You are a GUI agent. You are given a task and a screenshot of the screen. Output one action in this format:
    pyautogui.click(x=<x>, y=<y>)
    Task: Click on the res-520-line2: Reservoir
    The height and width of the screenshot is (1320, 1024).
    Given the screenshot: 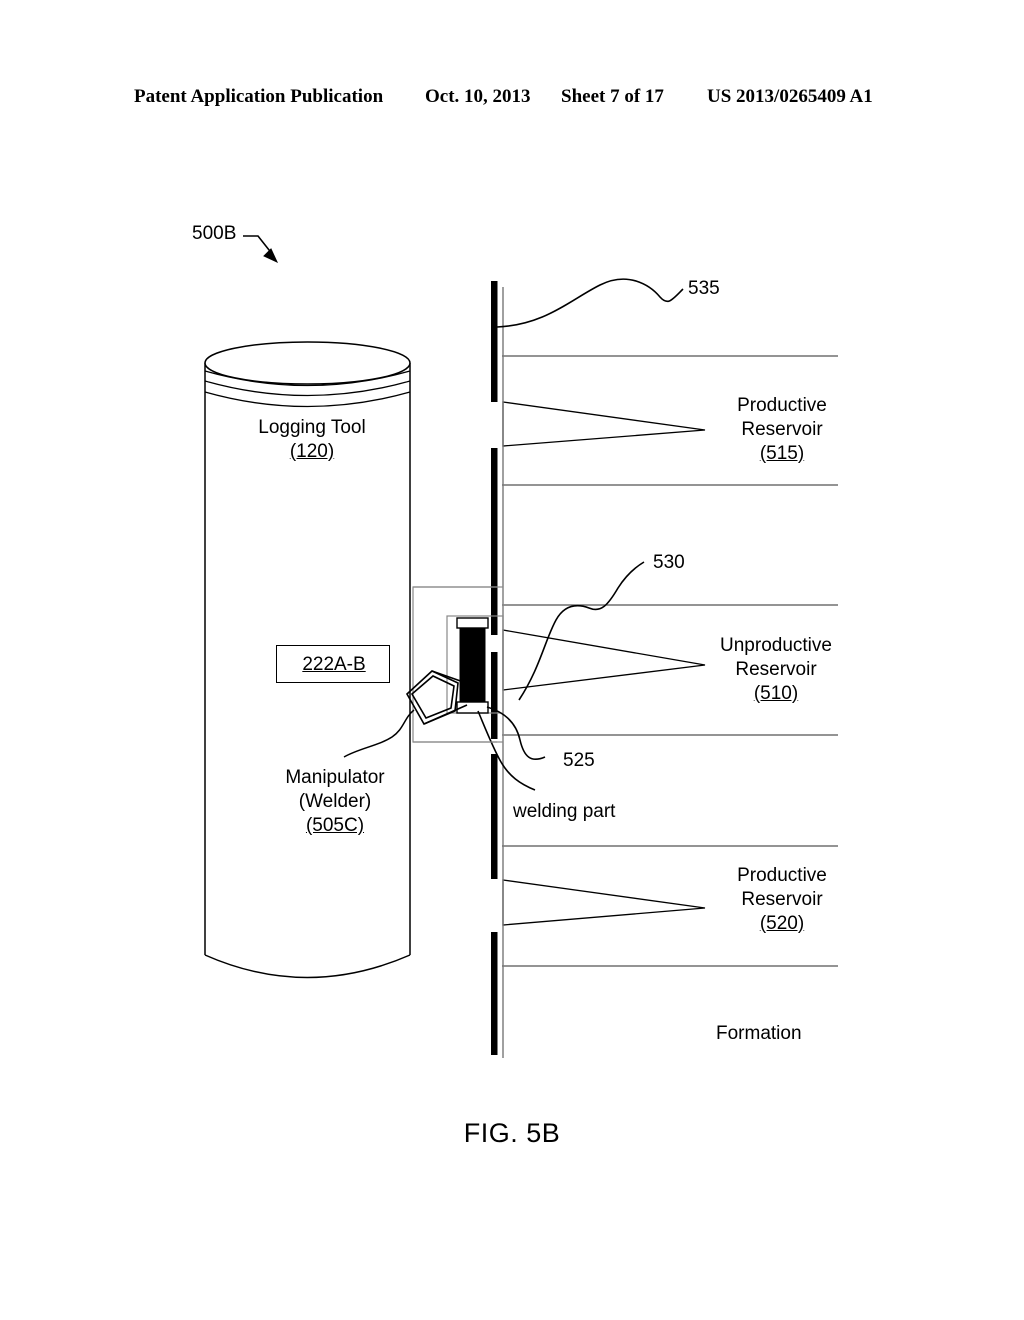 What is the action you would take?
    pyautogui.click(x=782, y=899)
    